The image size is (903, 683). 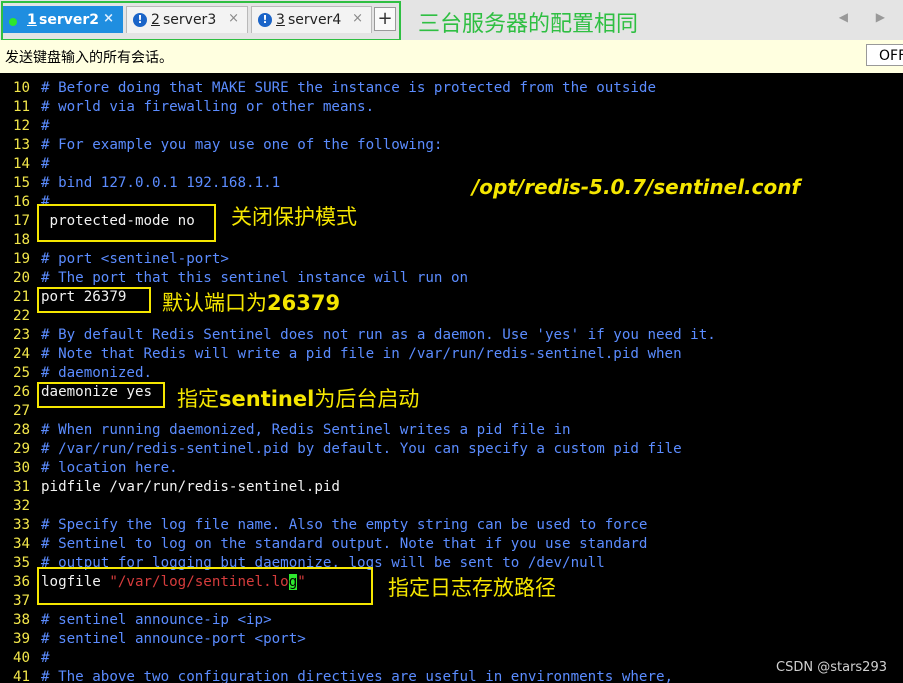 I want to click on send-to-all-label: 发送键盘输入的所有会话。, so click(x=89, y=58).